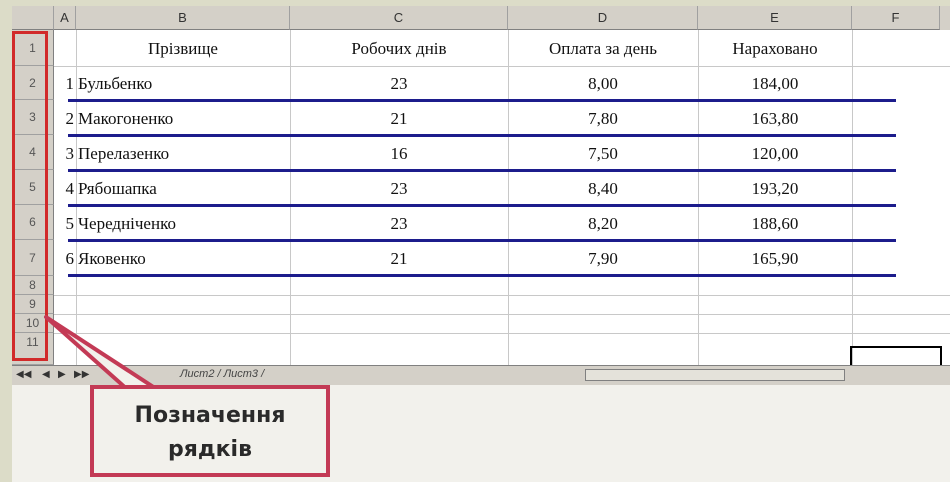 The image size is (950, 482). What do you see at coordinates (210, 415) in the screenshot?
I see `callout-line-1: Позначення` at bounding box center [210, 415].